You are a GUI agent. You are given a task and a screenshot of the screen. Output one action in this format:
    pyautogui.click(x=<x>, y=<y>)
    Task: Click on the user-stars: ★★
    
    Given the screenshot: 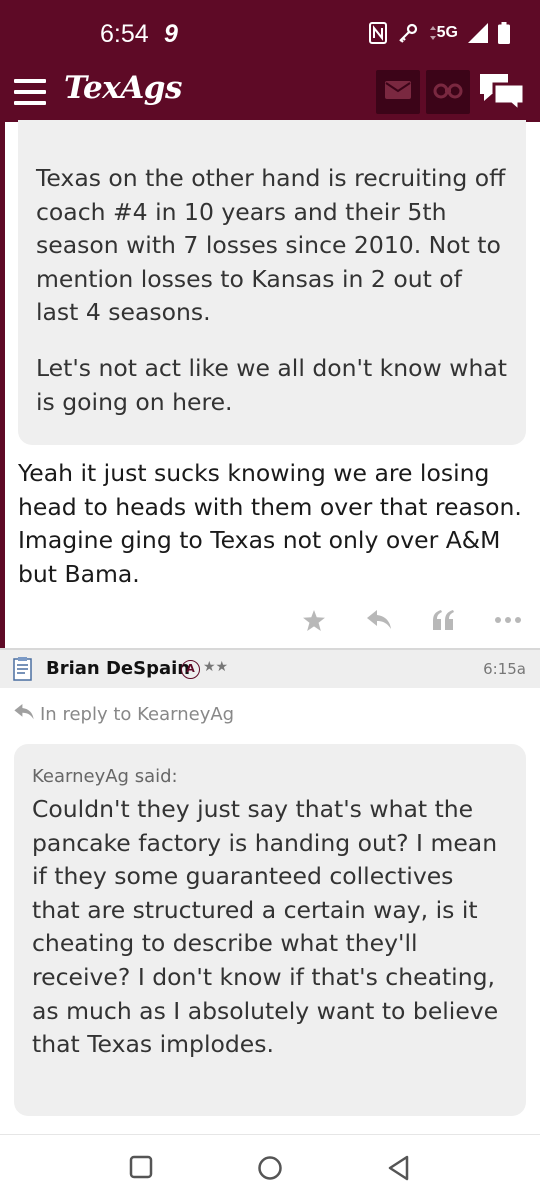 What is the action you would take?
    pyautogui.click(x=216, y=667)
    